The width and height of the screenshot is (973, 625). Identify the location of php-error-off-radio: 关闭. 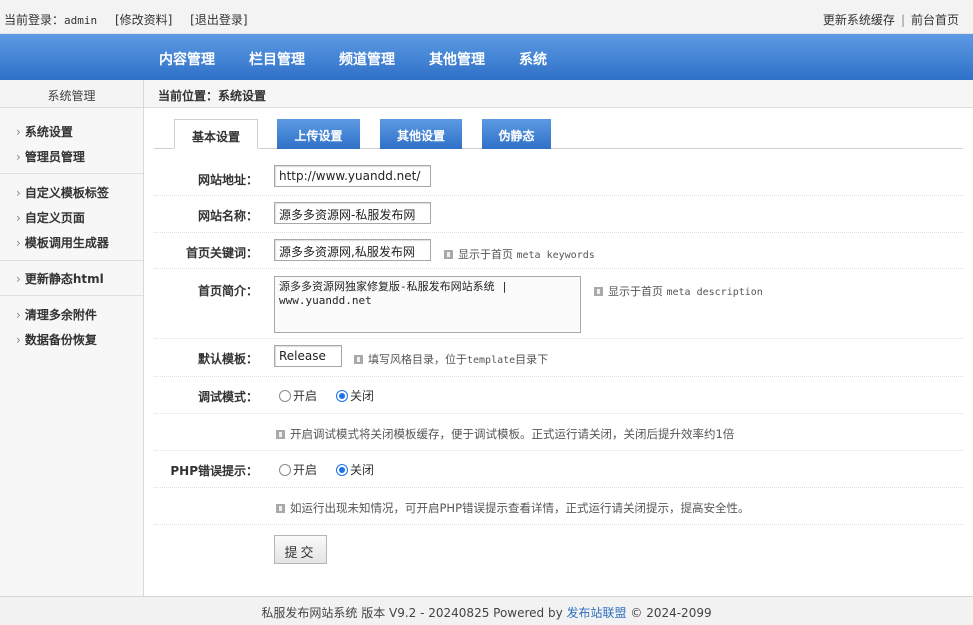
(355, 469).